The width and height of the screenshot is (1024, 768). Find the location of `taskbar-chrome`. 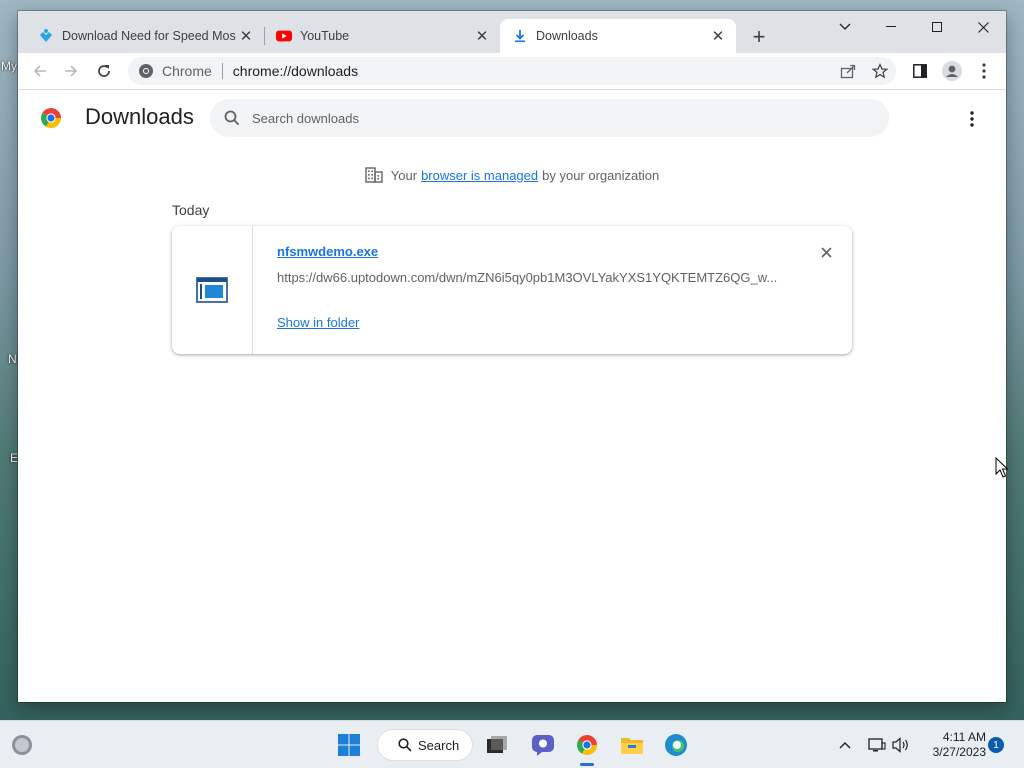

taskbar-chrome is located at coordinates (587, 745).